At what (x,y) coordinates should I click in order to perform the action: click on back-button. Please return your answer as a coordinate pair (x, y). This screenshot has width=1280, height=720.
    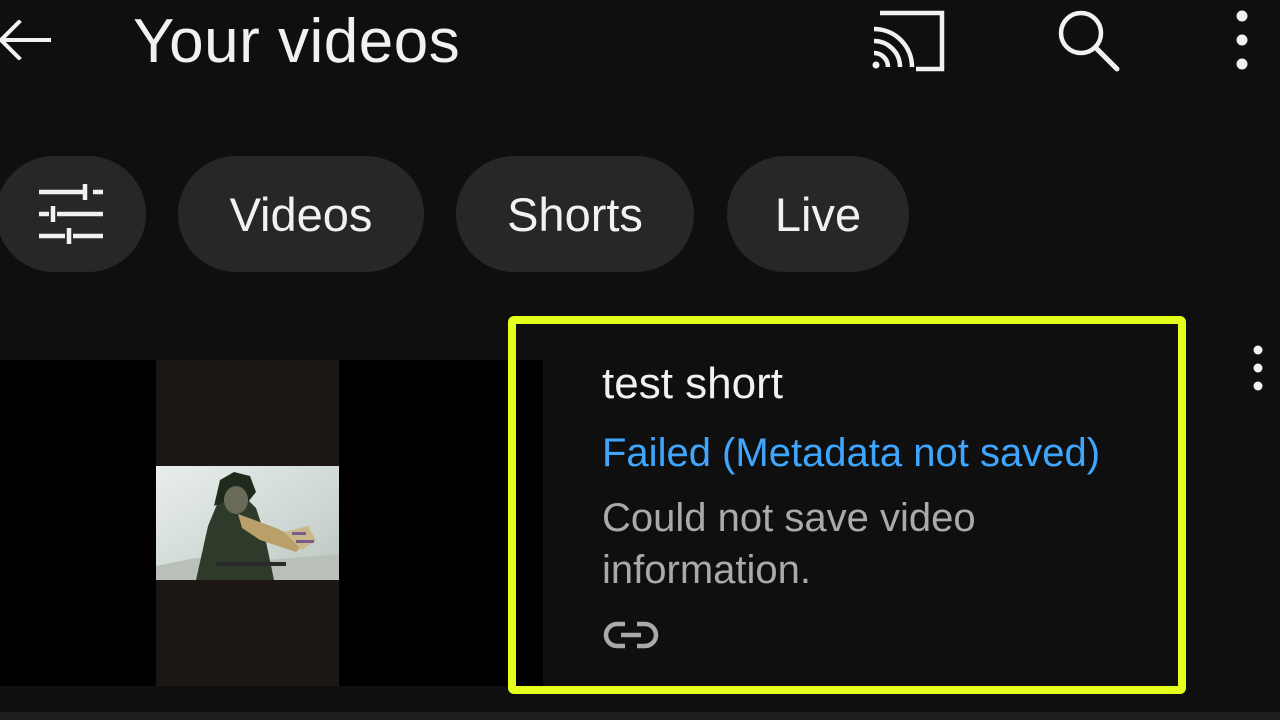
    Looking at the image, I should click on (27, 40).